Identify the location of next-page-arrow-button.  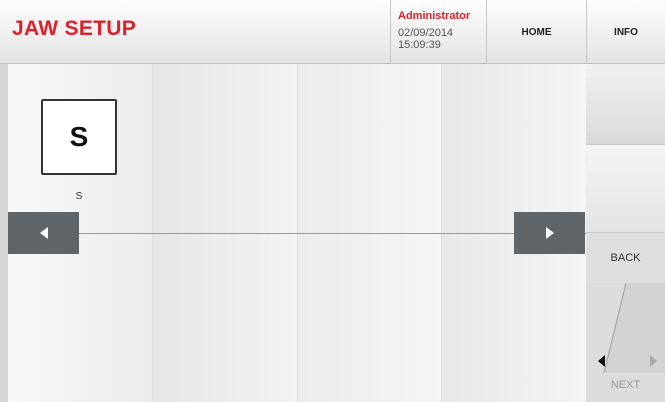
(645, 328).